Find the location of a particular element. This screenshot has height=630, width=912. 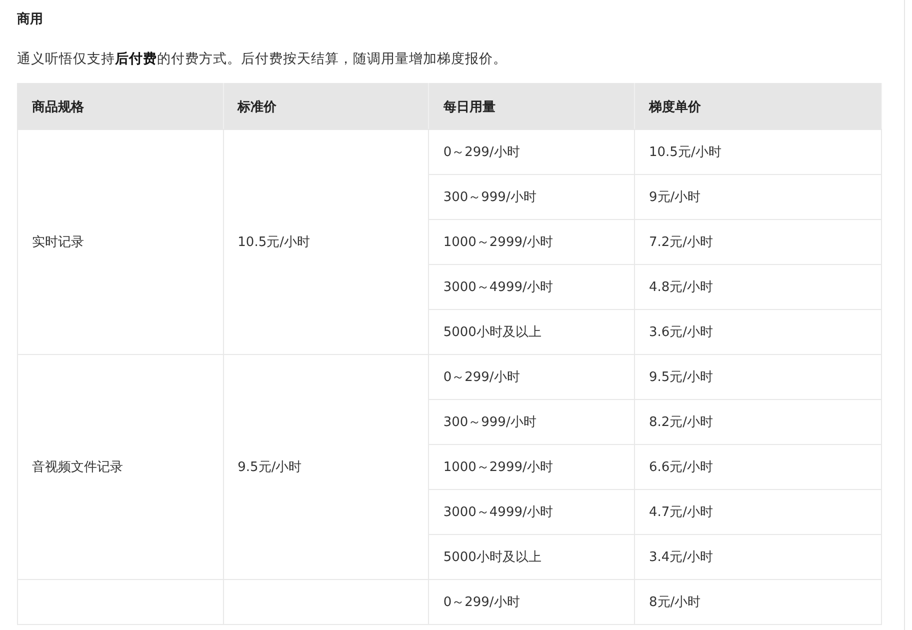

column-header: 每日用量 is located at coordinates (531, 107).